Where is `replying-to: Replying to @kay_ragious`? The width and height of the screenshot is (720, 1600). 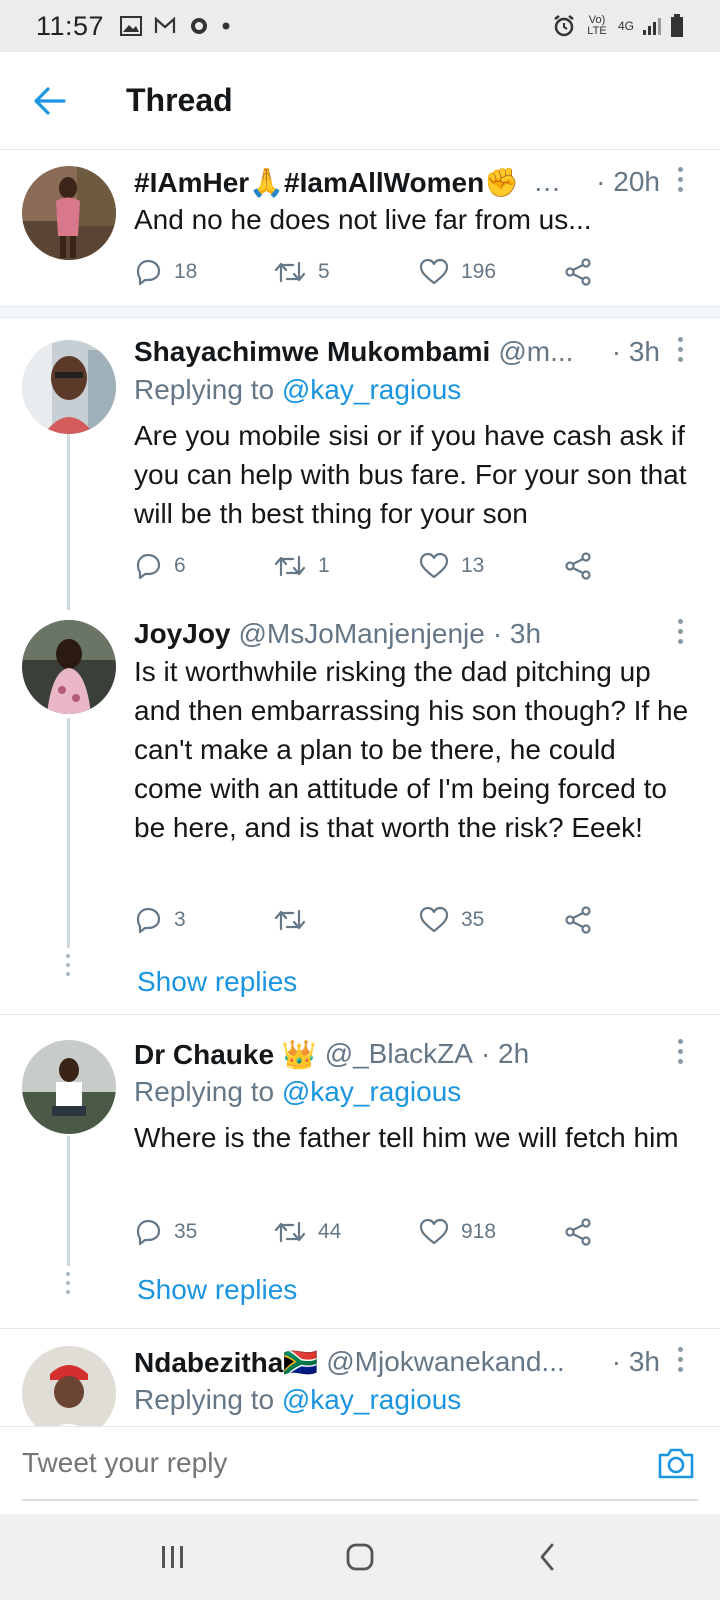
replying-to: Replying to @kay_ragious is located at coordinates (297, 390).